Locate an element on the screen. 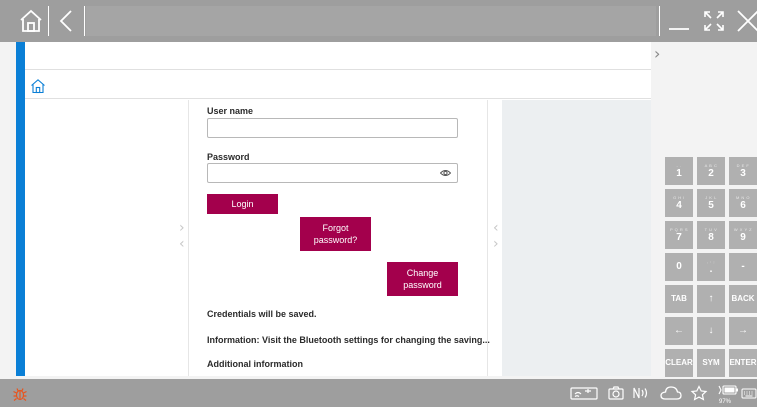  key-1: - .1 is located at coordinates (679, 171).